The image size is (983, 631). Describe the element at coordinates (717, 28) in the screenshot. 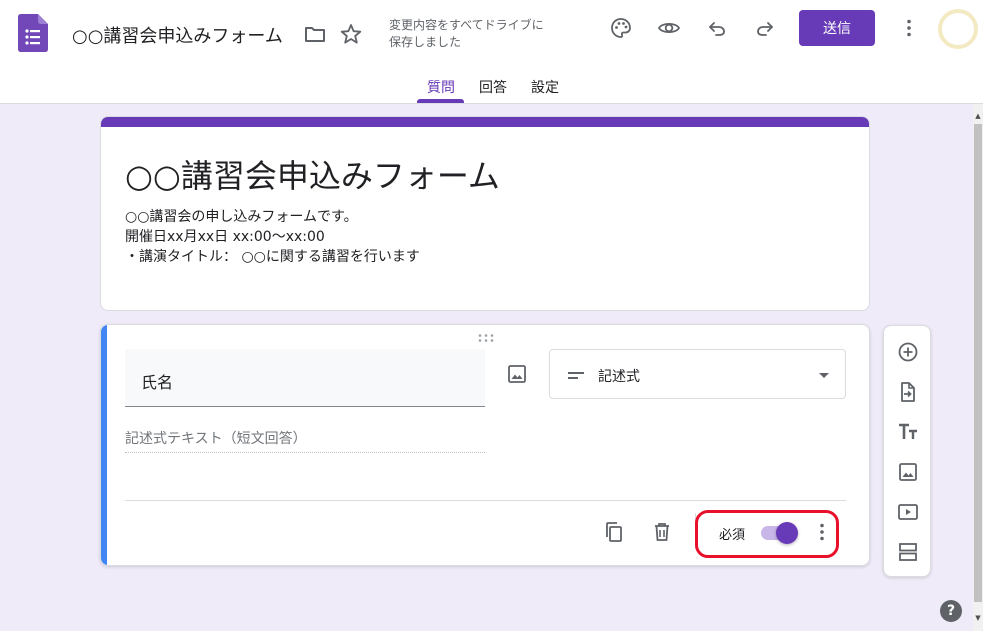

I see `undo-icon` at that location.